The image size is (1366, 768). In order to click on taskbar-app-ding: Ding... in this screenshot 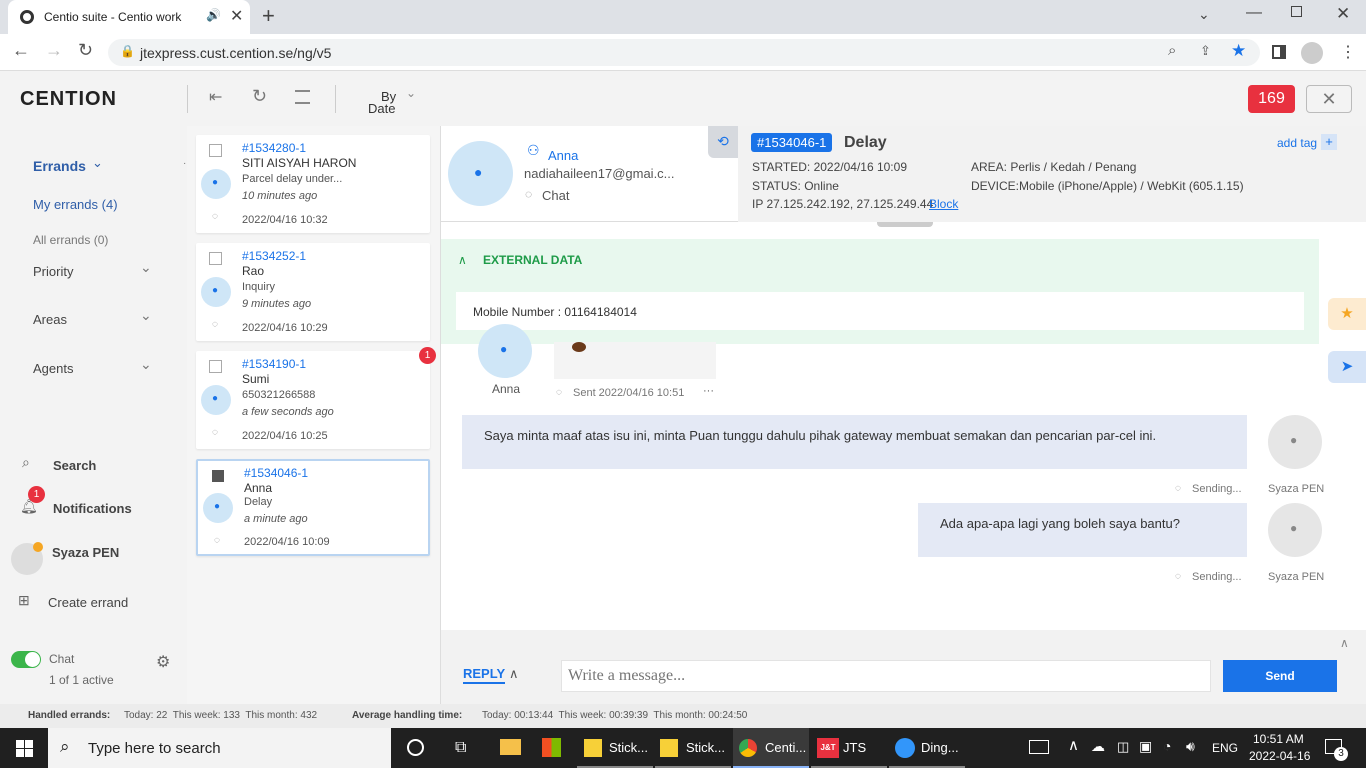, I will do `click(927, 748)`.